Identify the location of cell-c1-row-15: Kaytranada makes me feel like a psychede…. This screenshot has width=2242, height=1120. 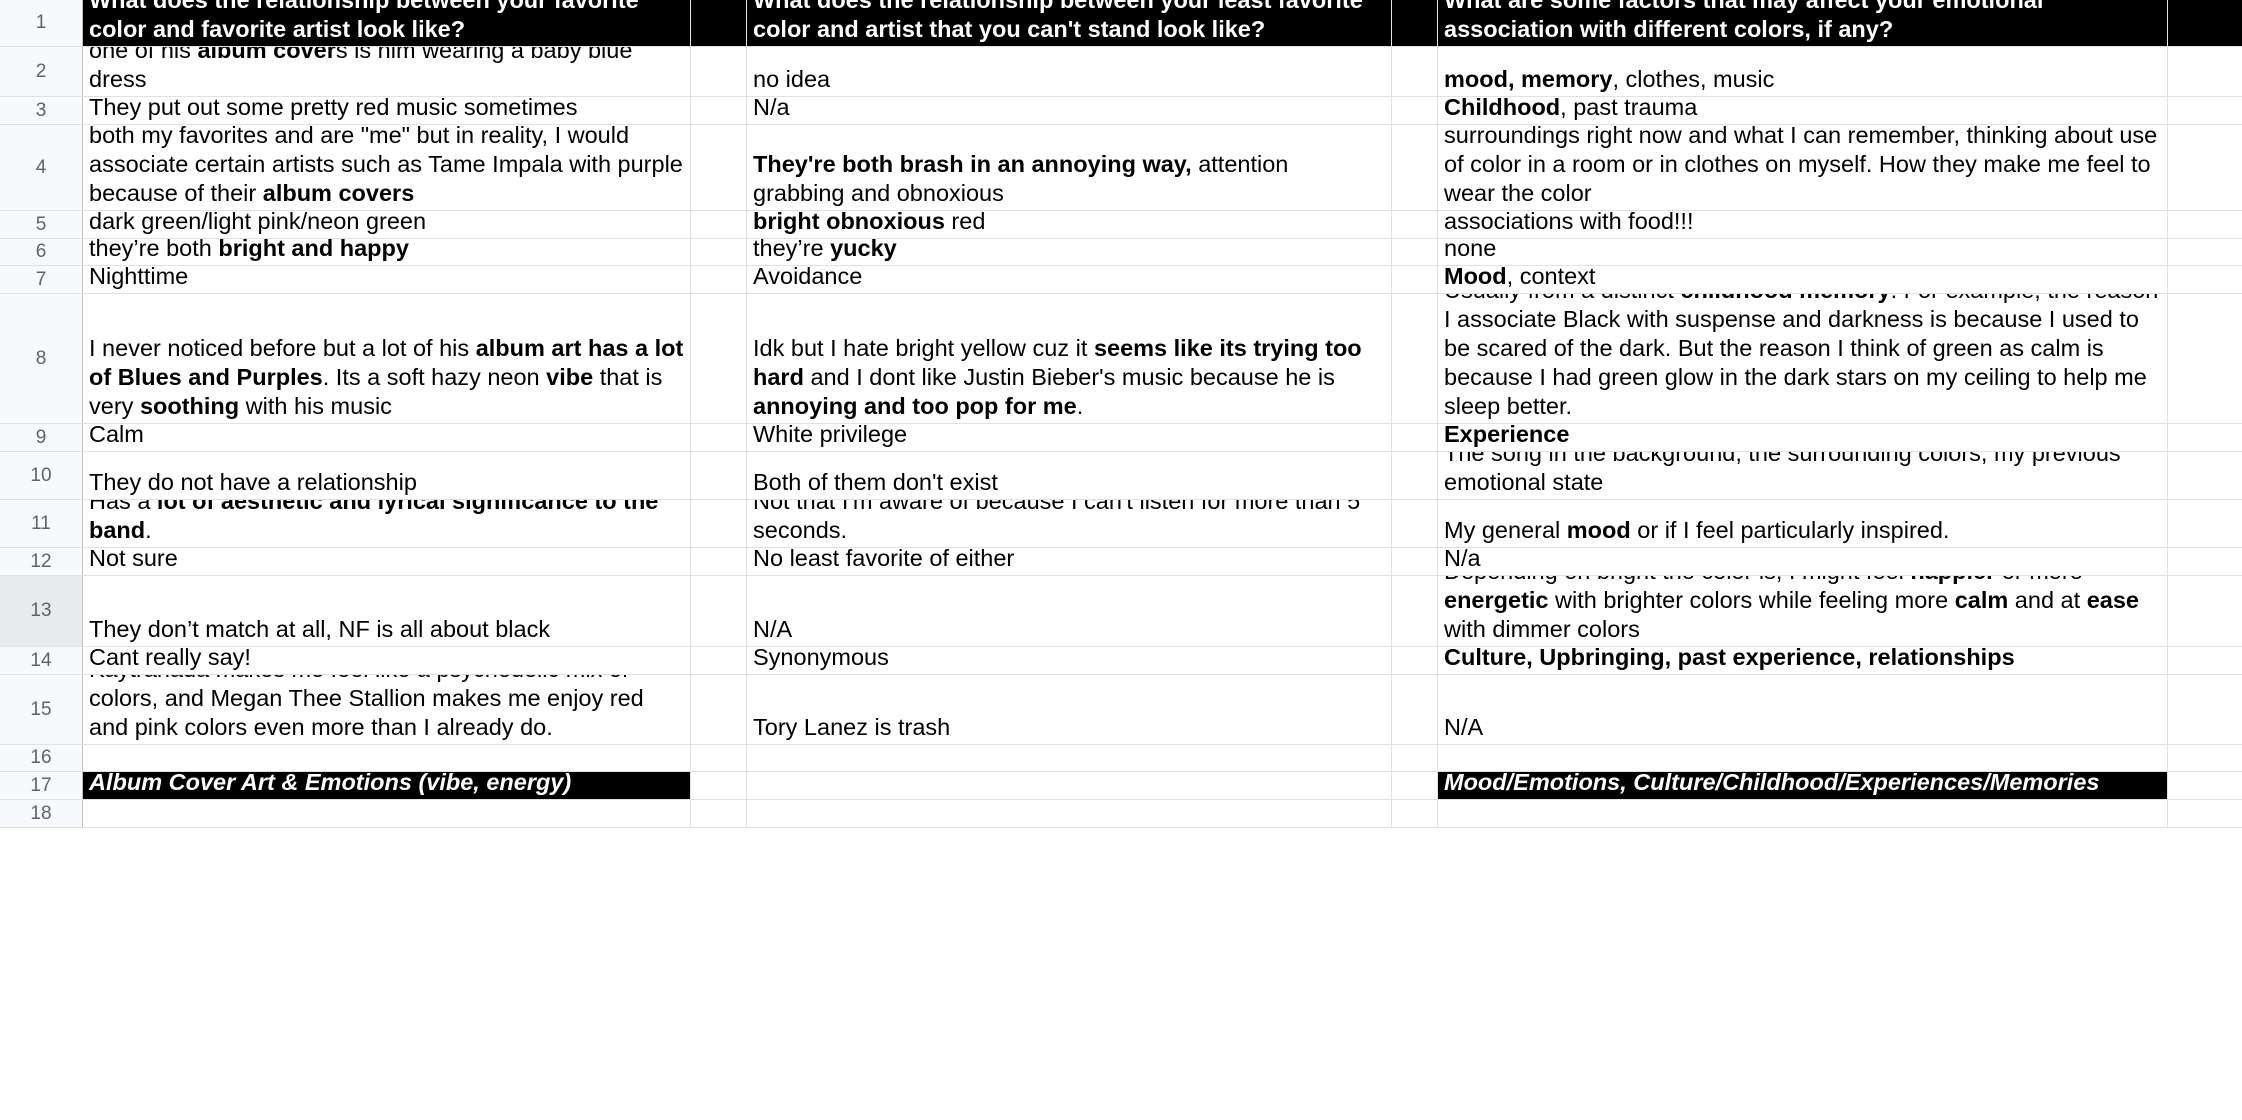
(387, 709).